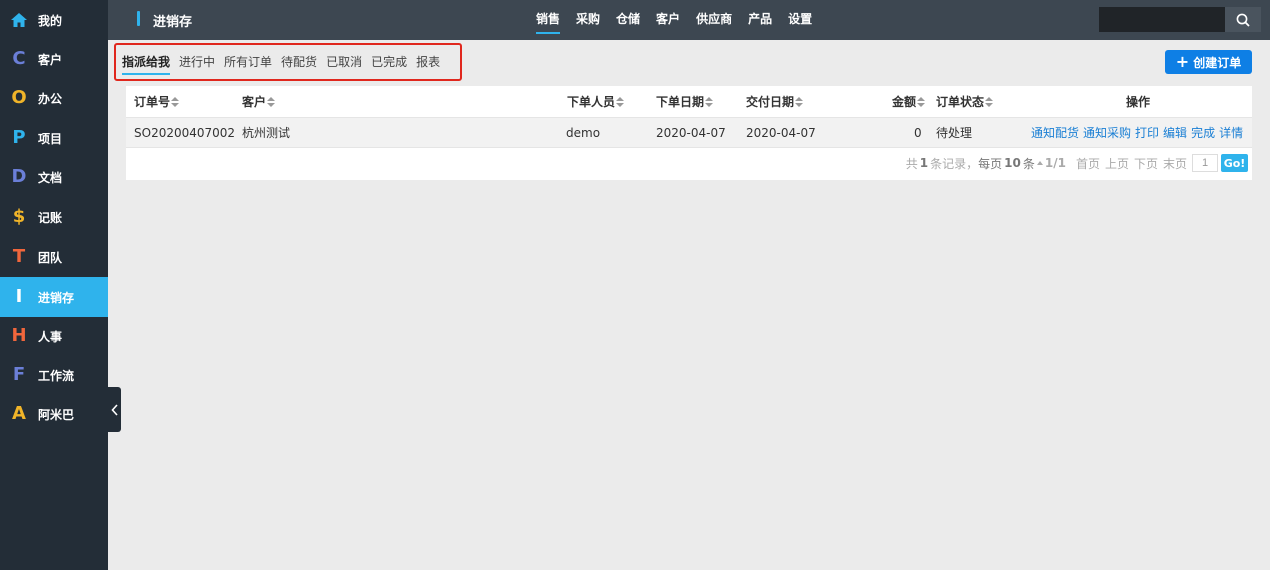  I want to click on plus-icon: +, so click(1182, 61).